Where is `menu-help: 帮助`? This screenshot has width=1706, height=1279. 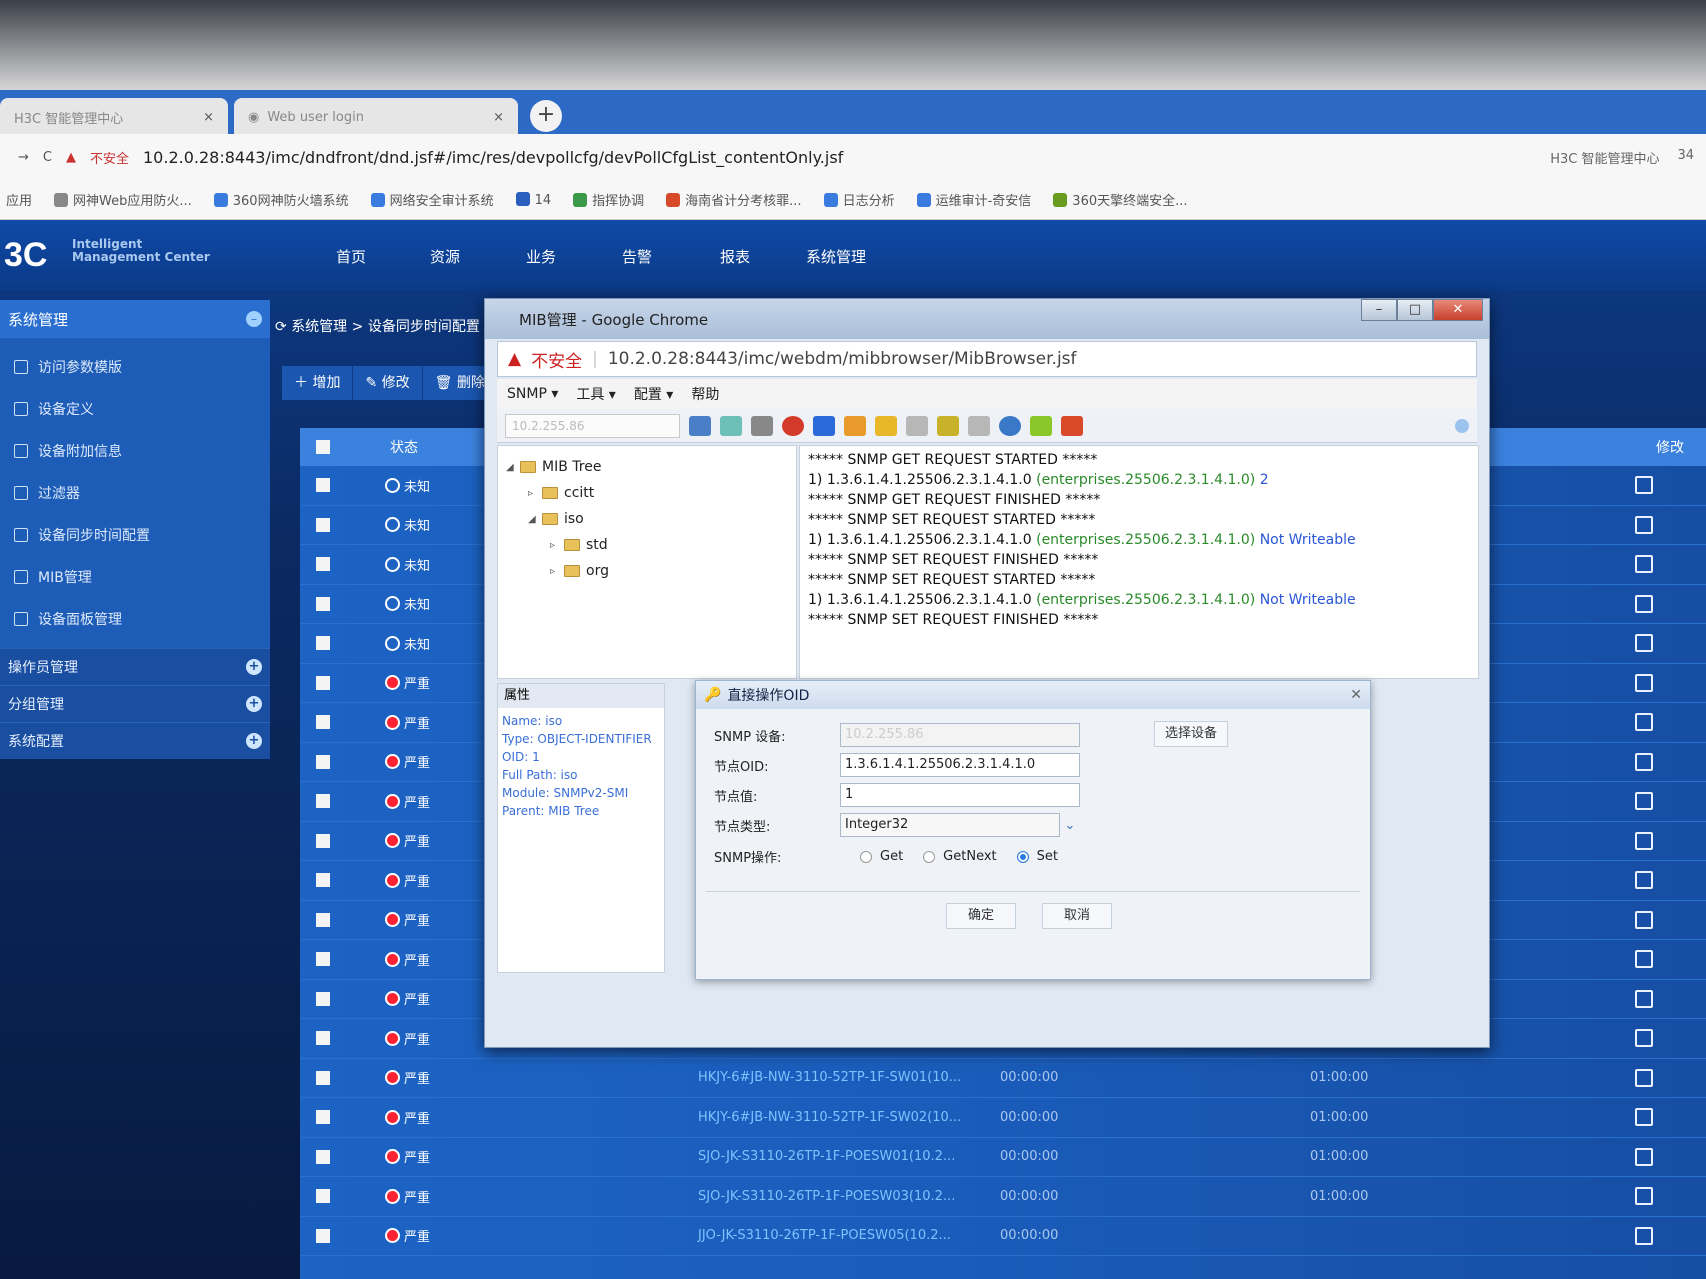 menu-help: 帮助 is located at coordinates (705, 394).